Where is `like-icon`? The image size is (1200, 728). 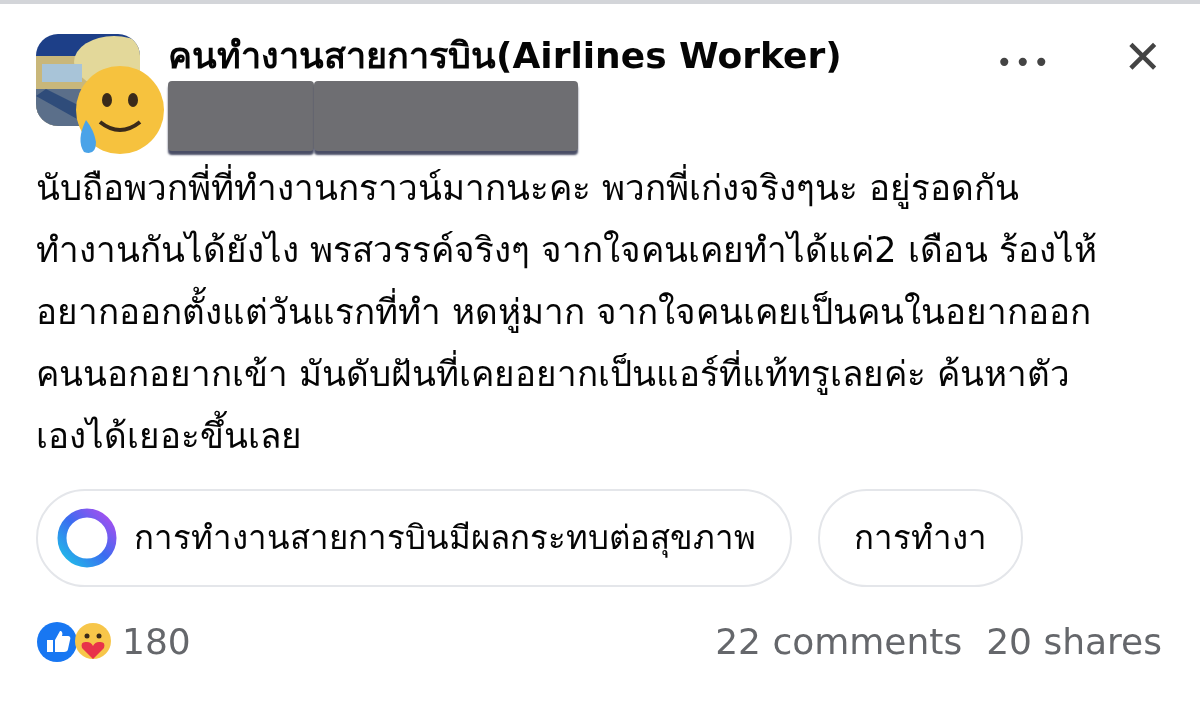 like-icon is located at coordinates (57, 642).